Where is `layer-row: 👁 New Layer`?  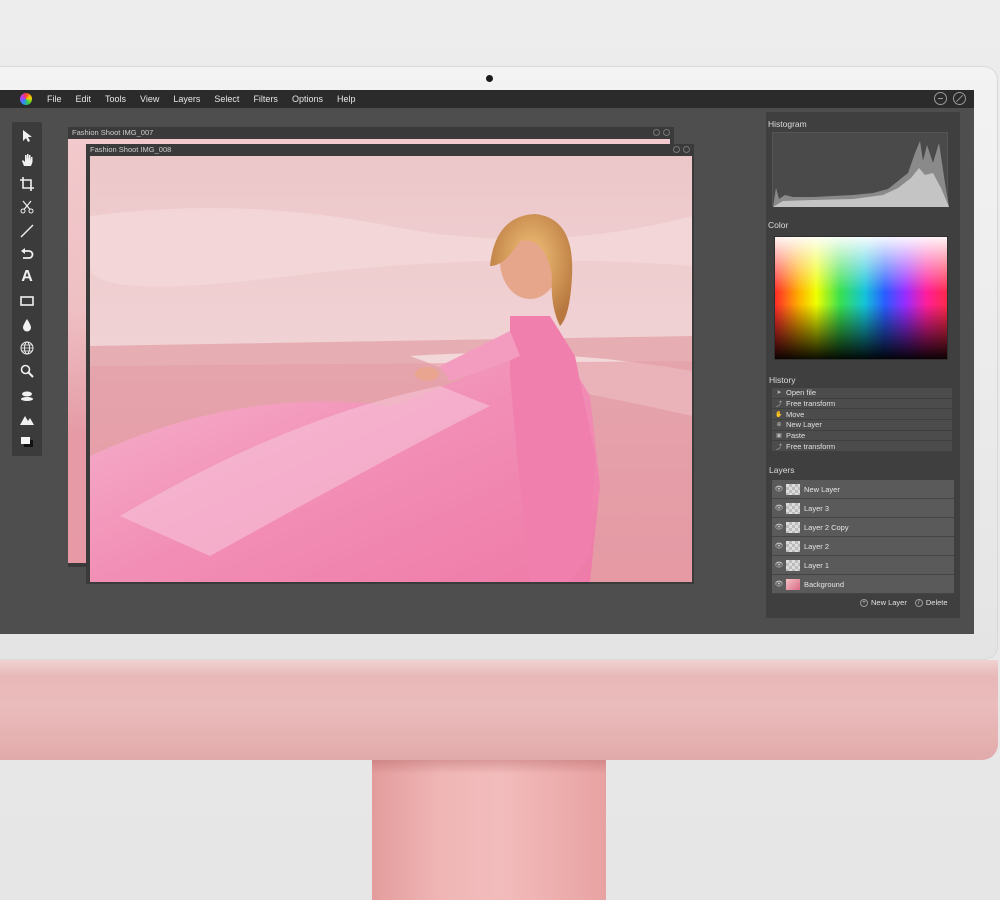
layer-row: 👁 New Layer is located at coordinates (863, 489).